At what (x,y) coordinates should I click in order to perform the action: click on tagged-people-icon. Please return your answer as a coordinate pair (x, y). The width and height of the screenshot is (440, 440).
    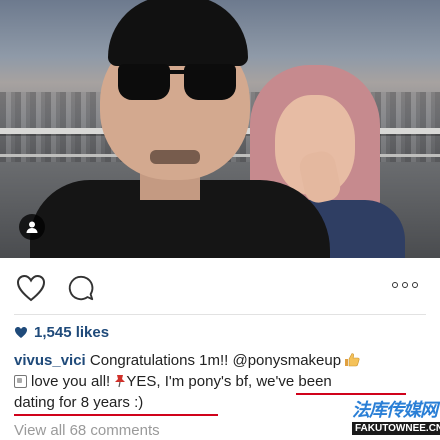
    Looking at the image, I should click on (32, 227).